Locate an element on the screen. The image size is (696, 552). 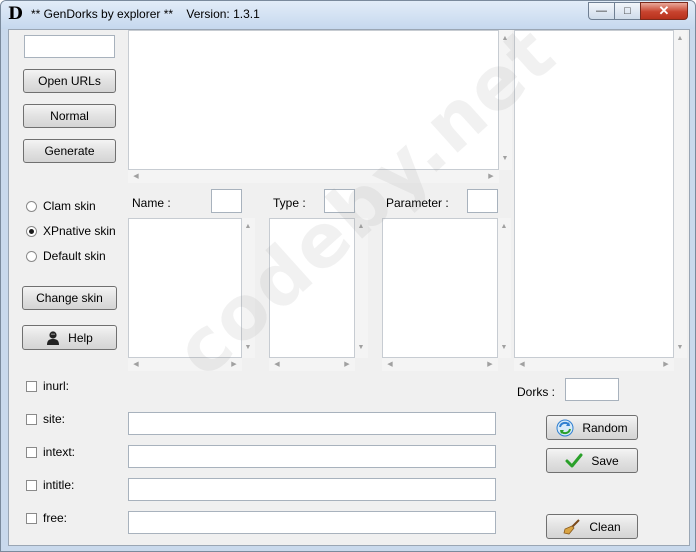
refresh-arrows-icon is located at coordinates (565, 428).